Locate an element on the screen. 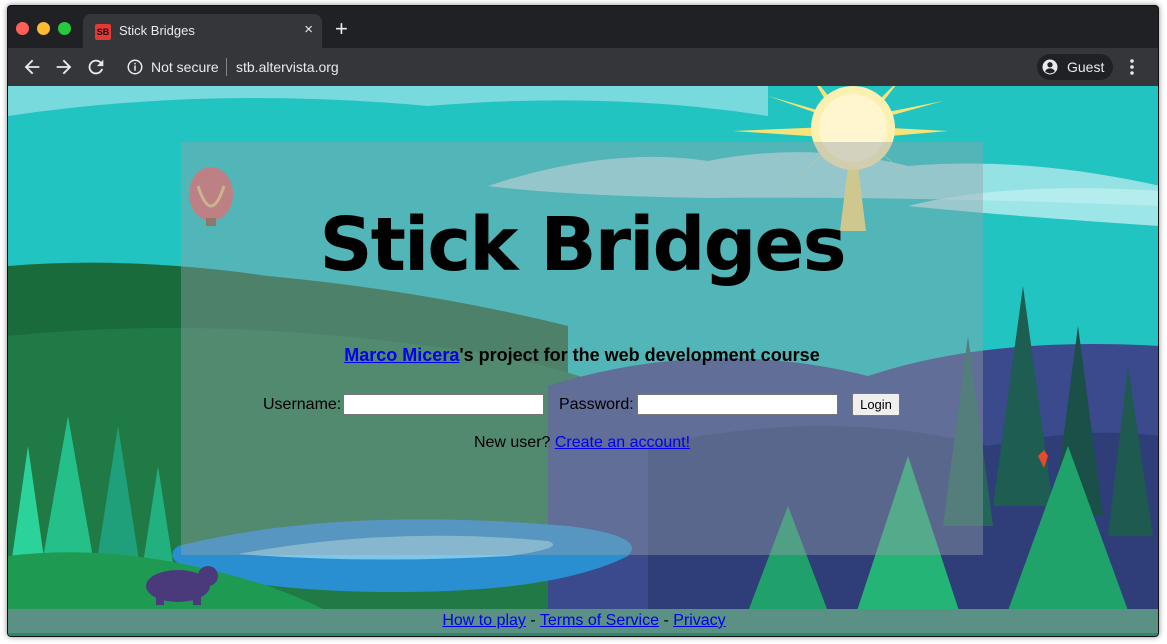  tab-close-icon: × is located at coordinates (308, 30).